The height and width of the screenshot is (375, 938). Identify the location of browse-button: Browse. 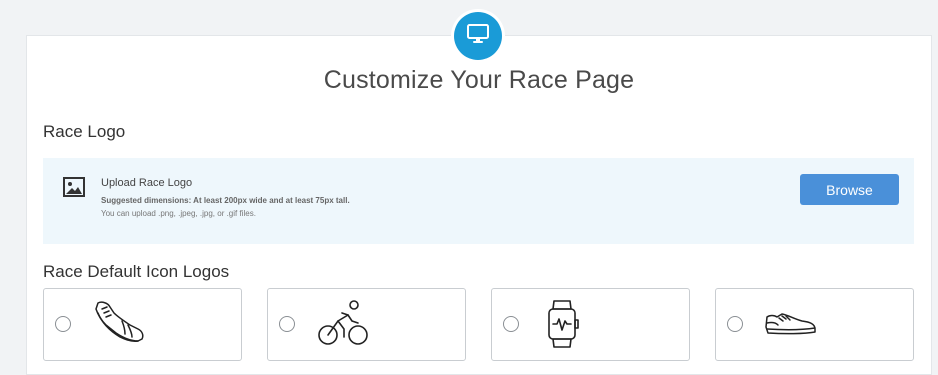
(849, 189).